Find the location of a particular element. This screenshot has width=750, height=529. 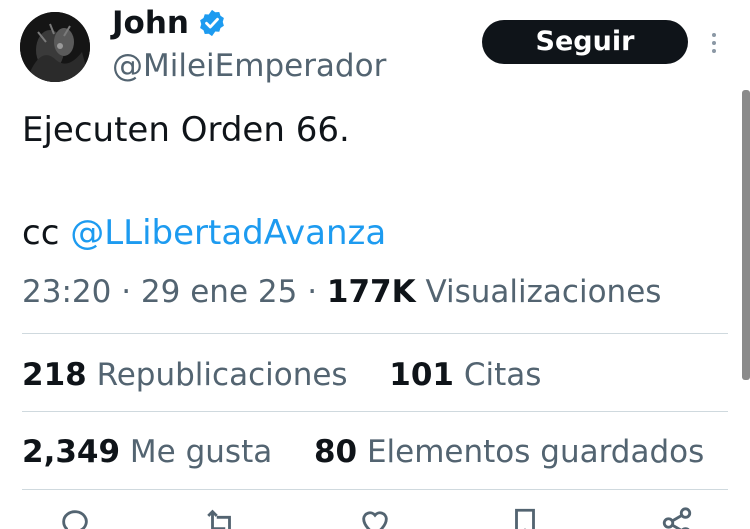

tweet-text: Ejecuten Orden 66. is located at coordinates (186, 130).